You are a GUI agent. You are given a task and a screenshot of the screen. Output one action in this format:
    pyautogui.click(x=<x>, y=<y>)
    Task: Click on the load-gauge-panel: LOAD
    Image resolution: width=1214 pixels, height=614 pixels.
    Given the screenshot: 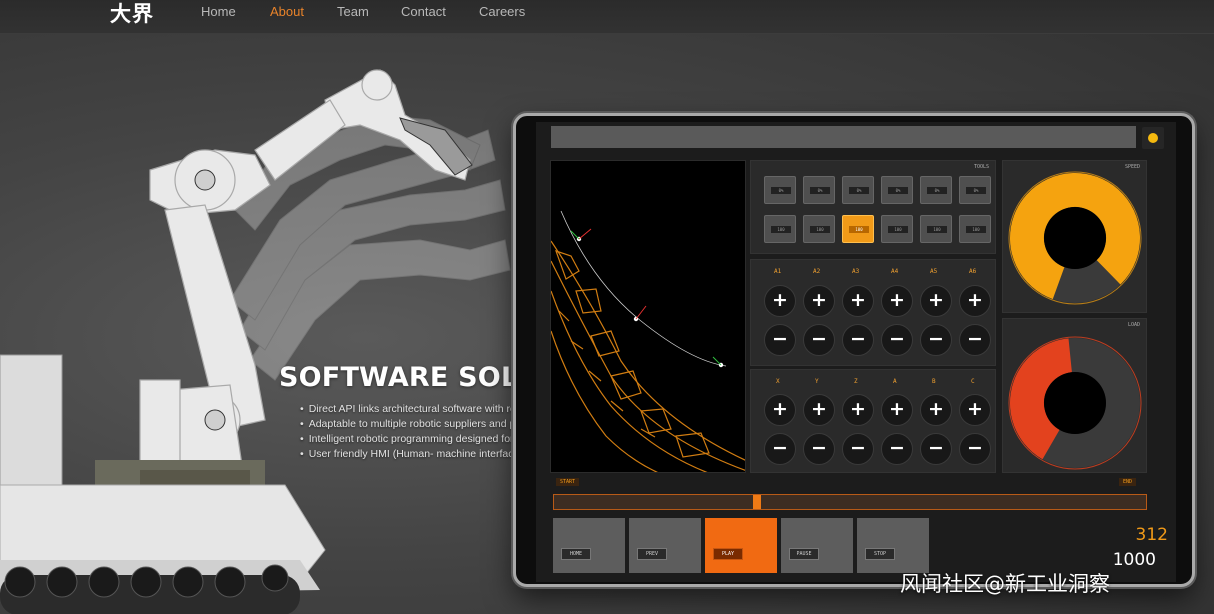 What is the action you would take?
    pyautogui.click(x=1074, y=395)
    